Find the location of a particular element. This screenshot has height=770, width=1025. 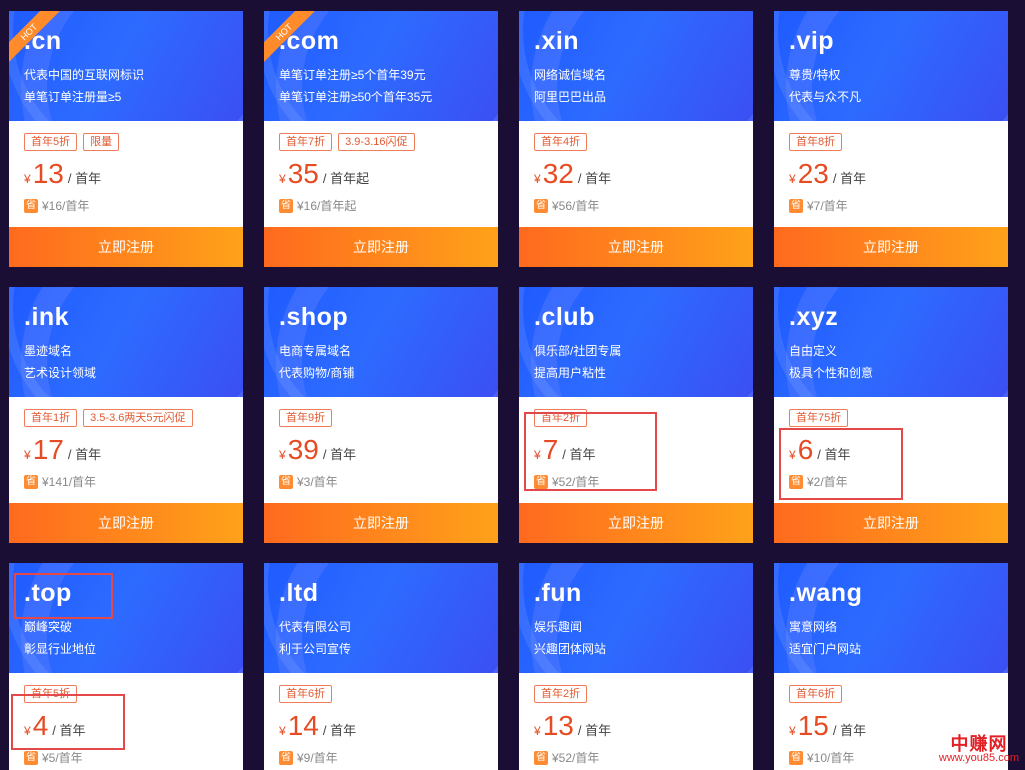

domain-extension: .club is located at coordinates (564, 317).